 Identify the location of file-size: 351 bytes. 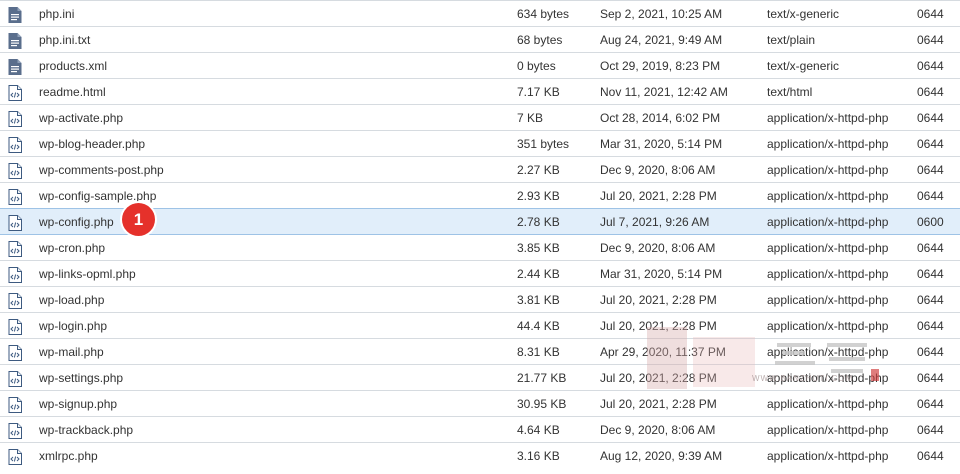
(543, 144).